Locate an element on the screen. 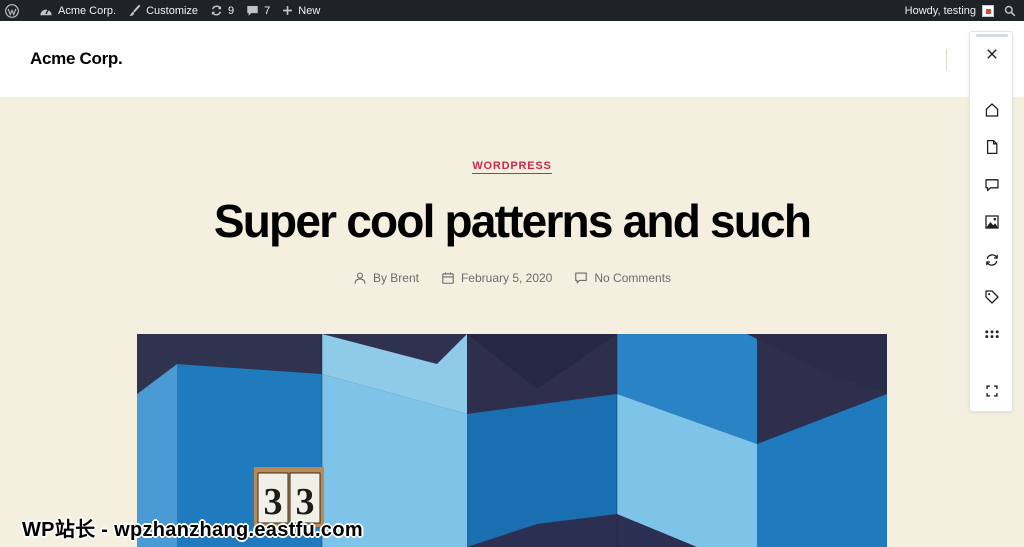 This screenshot has width=1024, height=547. close-button is located at coordinates (992, 54).